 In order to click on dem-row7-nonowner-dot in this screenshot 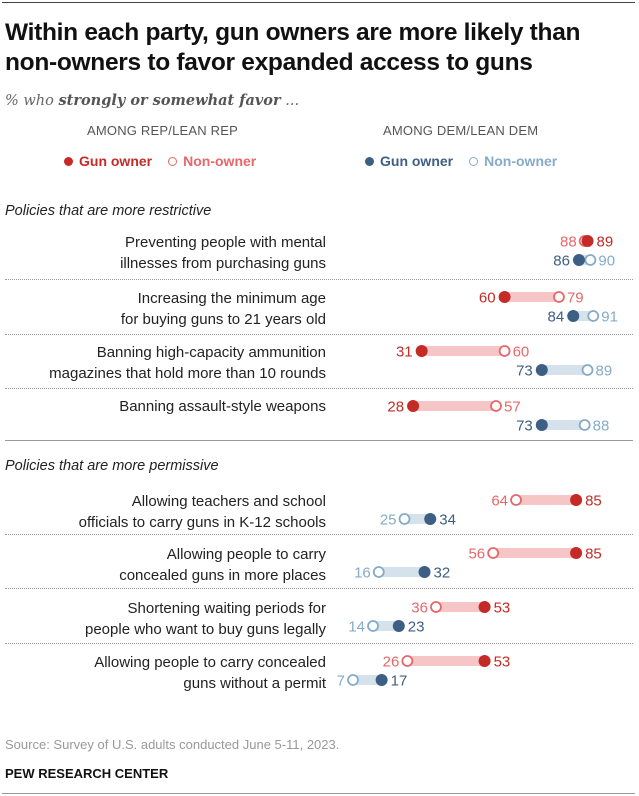, I will do `click(353, 680)`.